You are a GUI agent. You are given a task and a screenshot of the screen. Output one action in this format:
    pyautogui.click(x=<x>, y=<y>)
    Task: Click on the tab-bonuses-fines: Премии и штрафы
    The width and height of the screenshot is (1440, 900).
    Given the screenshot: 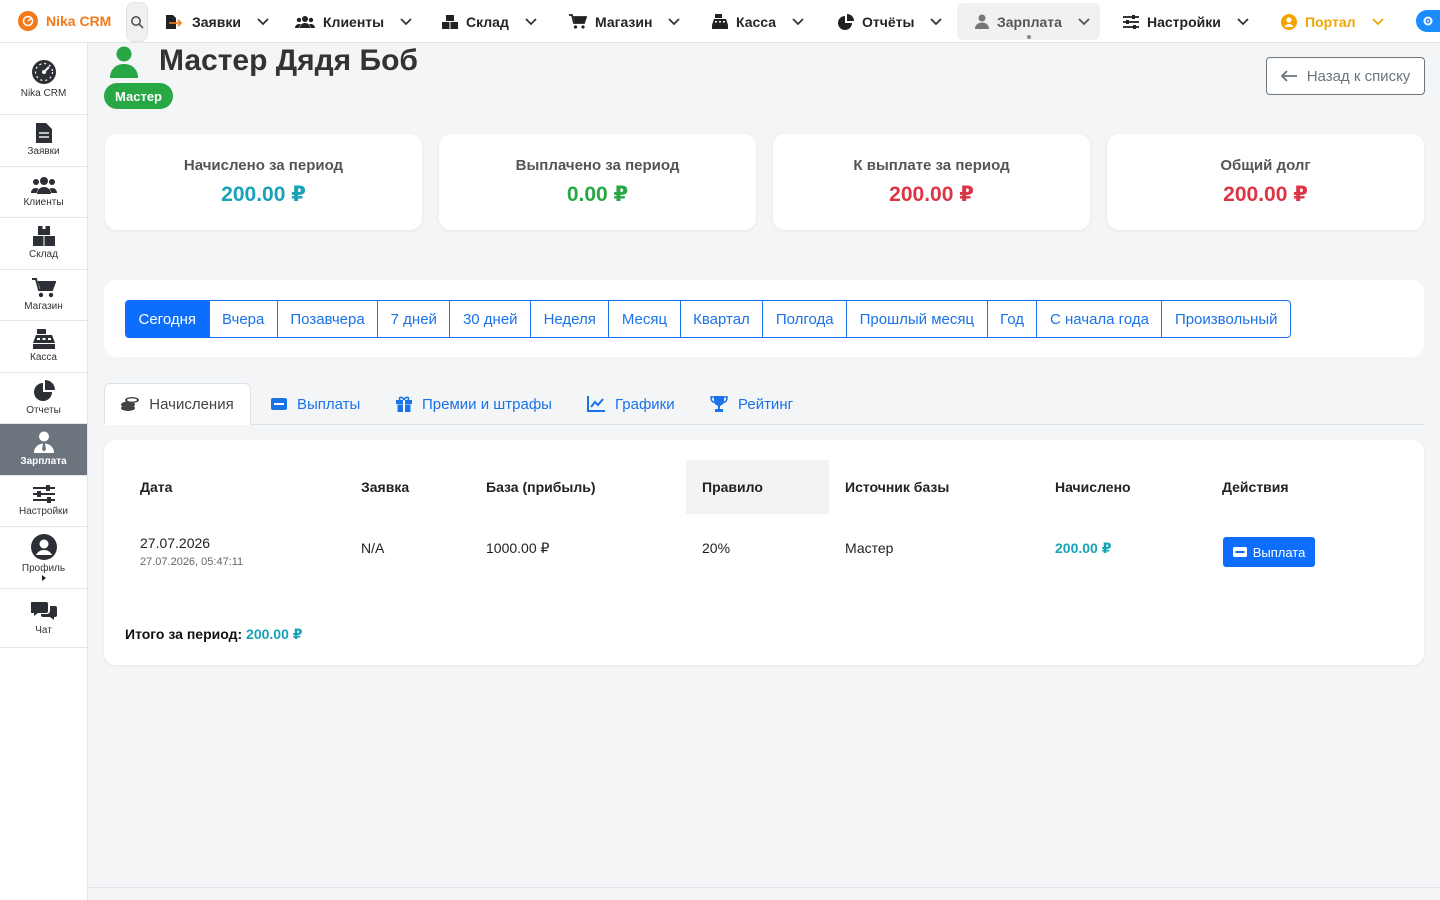 What is the action you would take?
    pyautogui.click(x=474, y=404)
    